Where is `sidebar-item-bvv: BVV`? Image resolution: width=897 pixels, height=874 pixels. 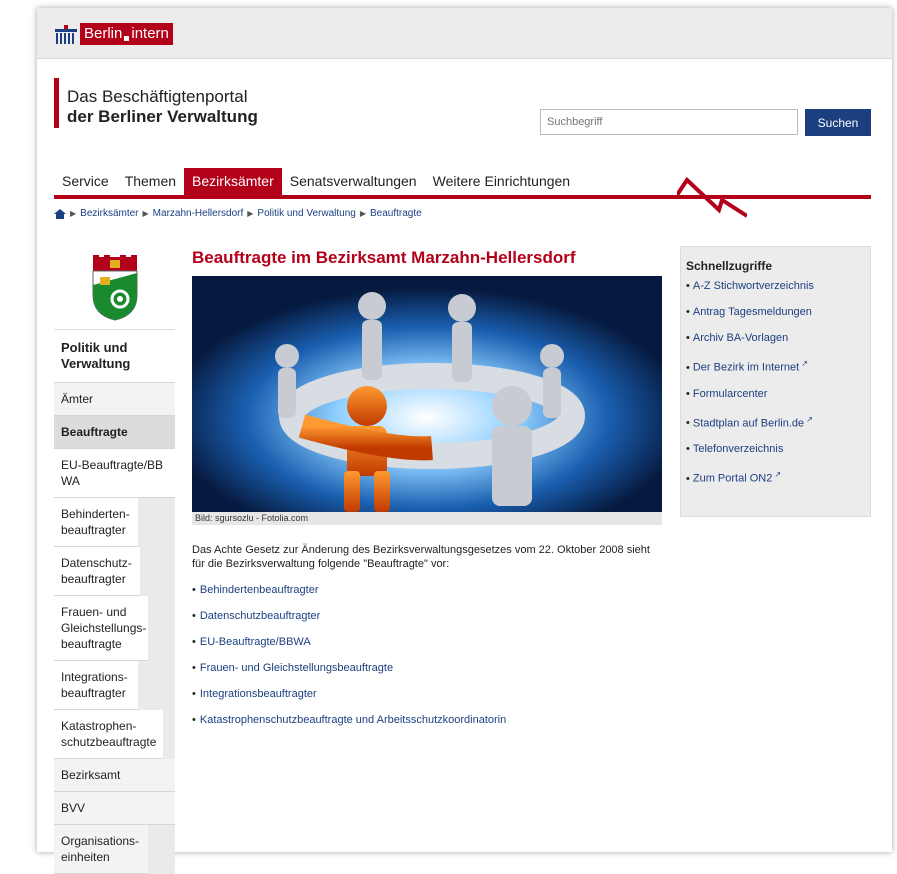
sidebar-item-bvv: BVV is located at coordinates (114, 808).